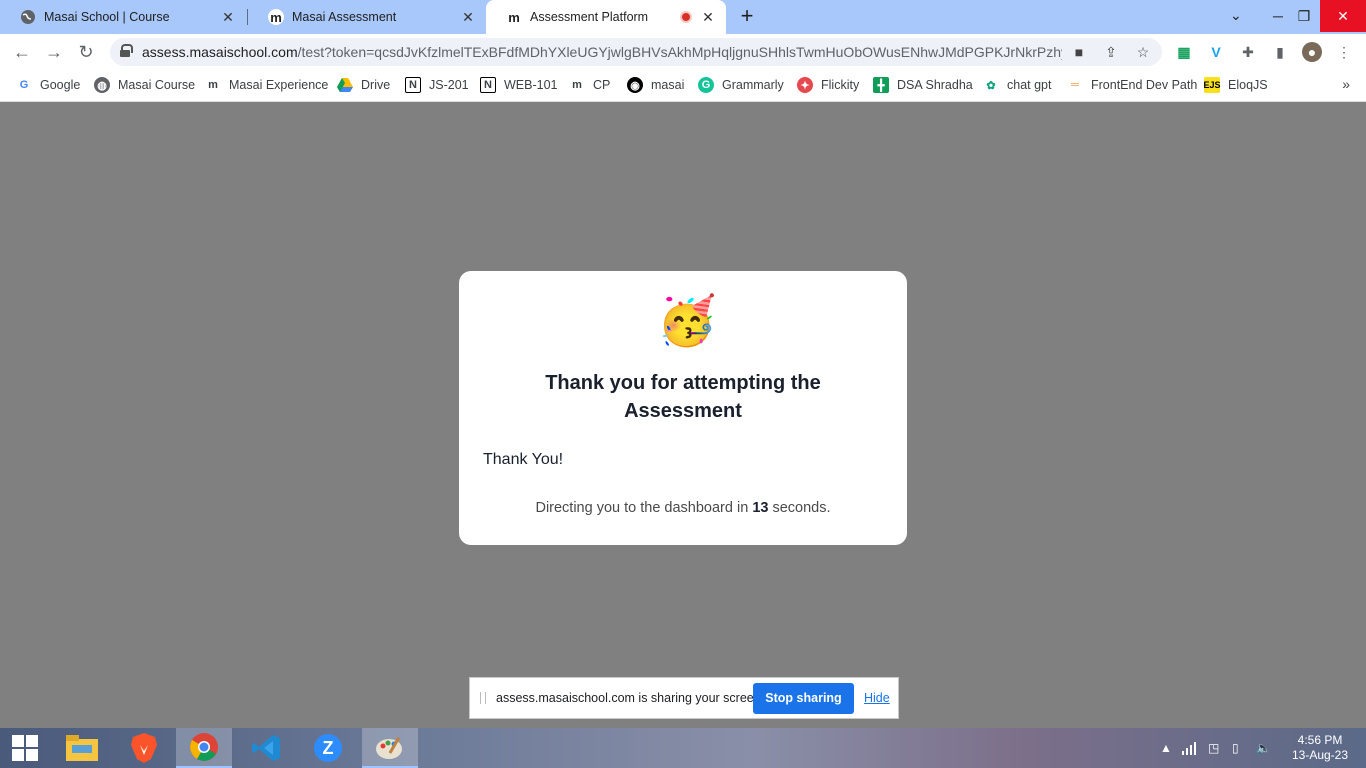  What do you see at coordinates (204, 748) in the screenshot?
I see `chrome-icon` at bounding box center [204, 748].